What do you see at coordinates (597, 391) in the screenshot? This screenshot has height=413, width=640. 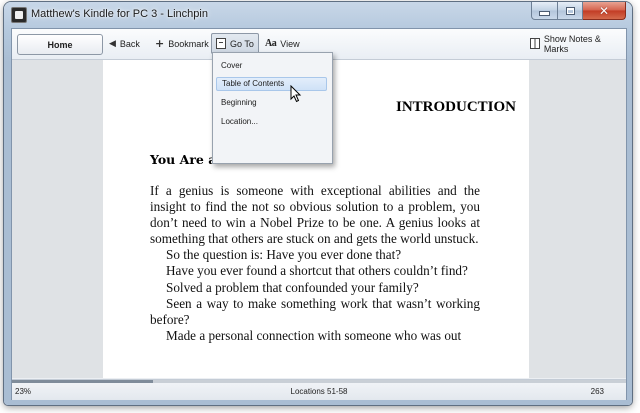 I see `page-number: 263` at bounding box center [597, 391].